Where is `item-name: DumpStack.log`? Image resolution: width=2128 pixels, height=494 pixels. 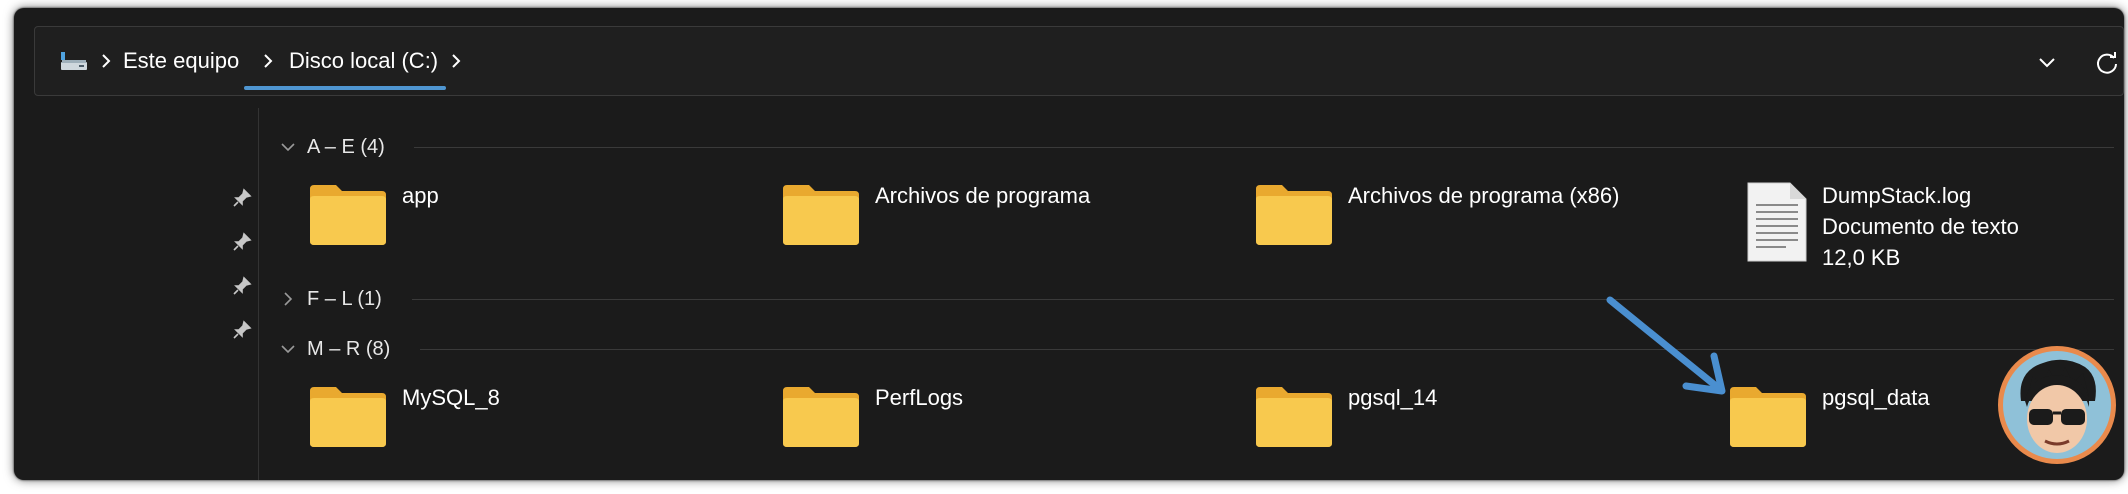
item-name: DumpStack.log is located at coordinates (1897, 195).